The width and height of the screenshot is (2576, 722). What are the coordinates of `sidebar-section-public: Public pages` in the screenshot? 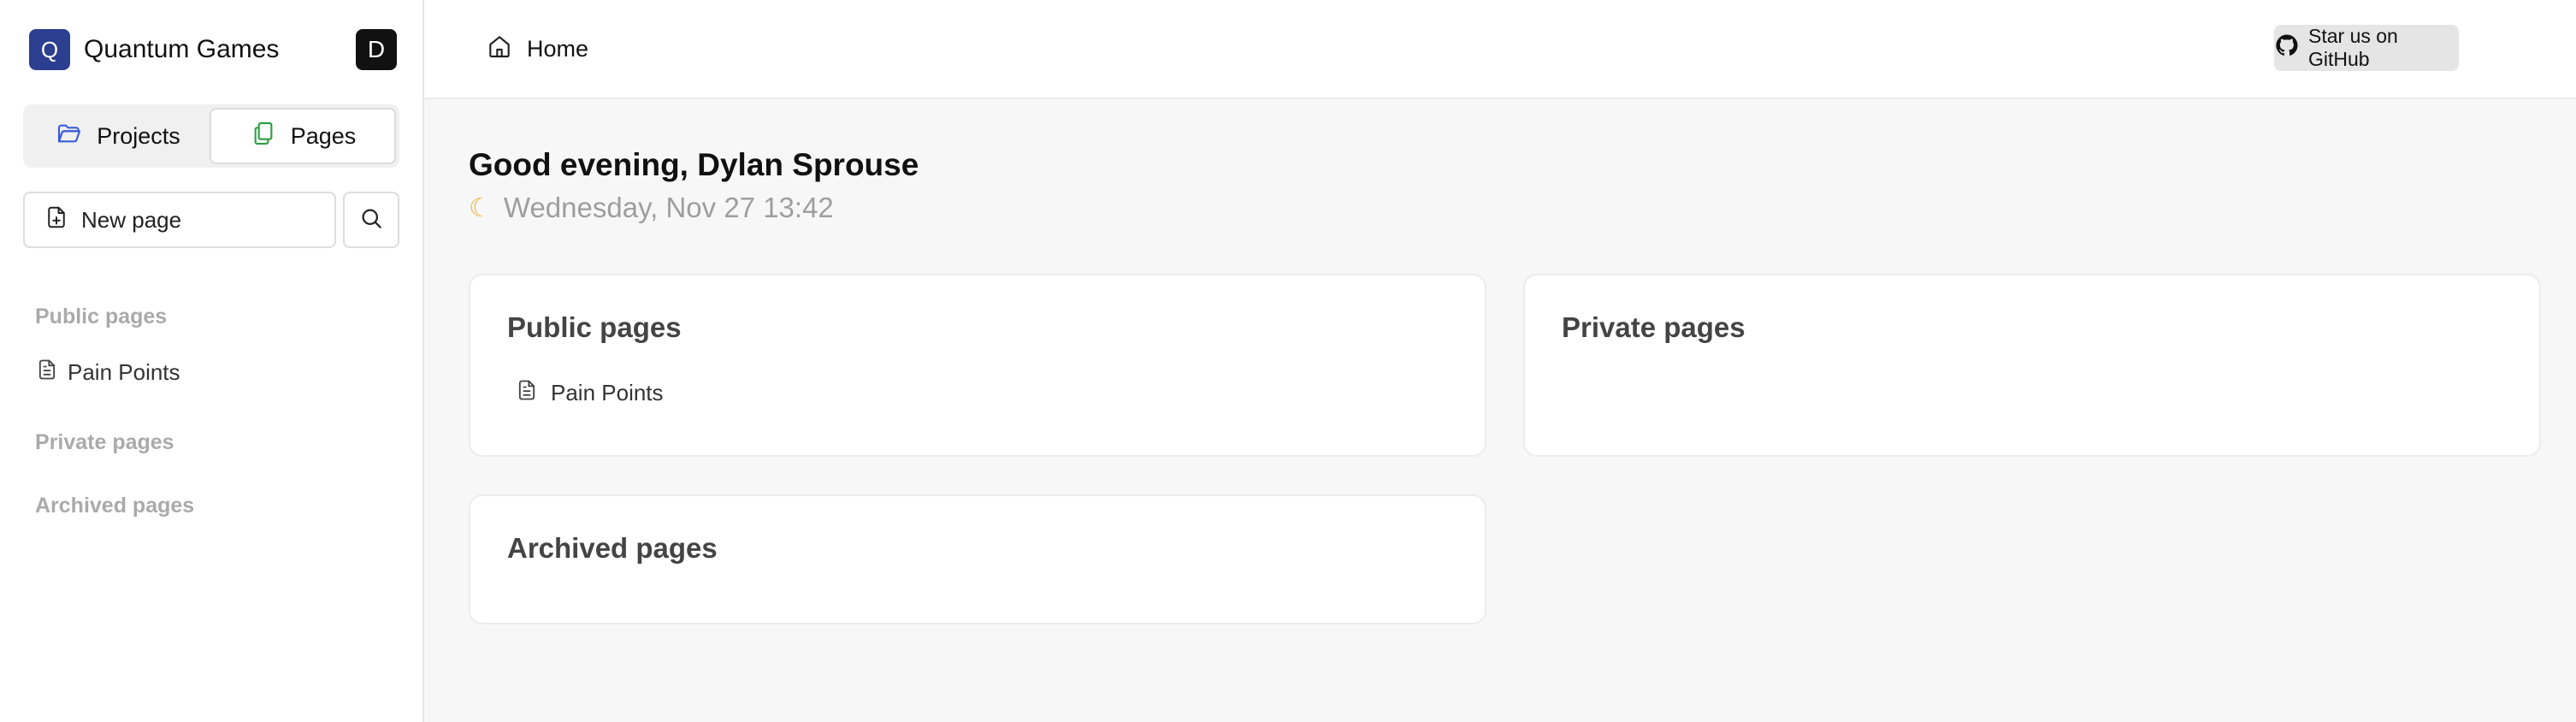 It's located at (101, 317).